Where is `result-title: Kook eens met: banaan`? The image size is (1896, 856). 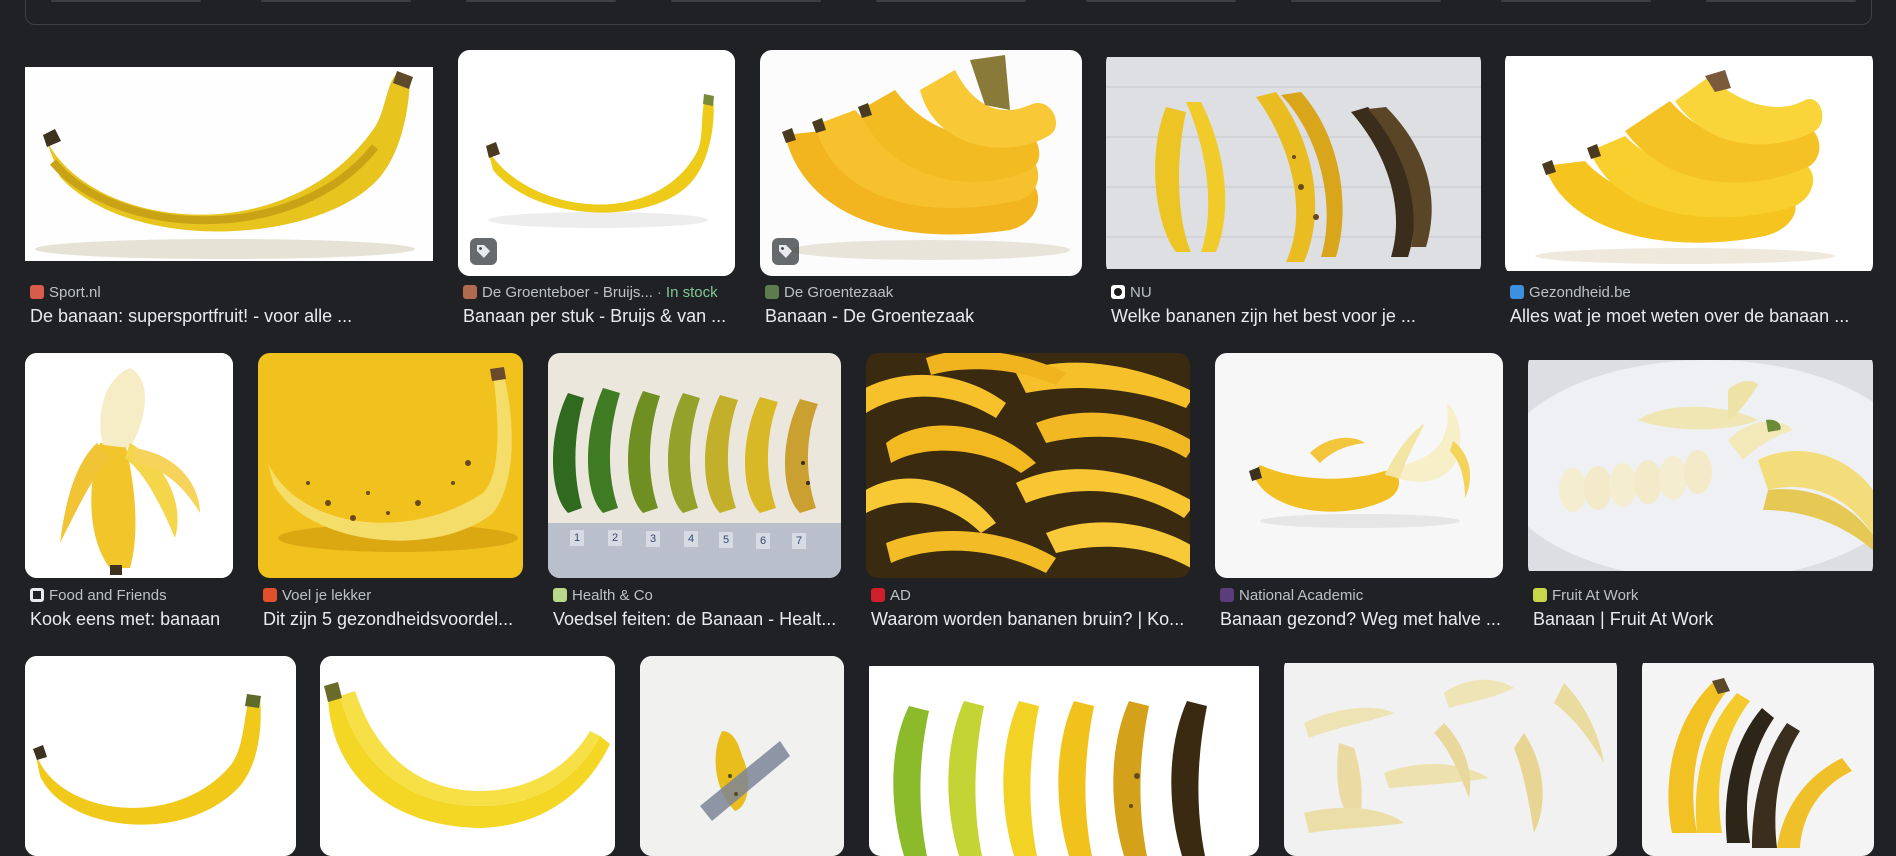
result-title: Kook eens met: banaan is located at coordinates (132, 619).